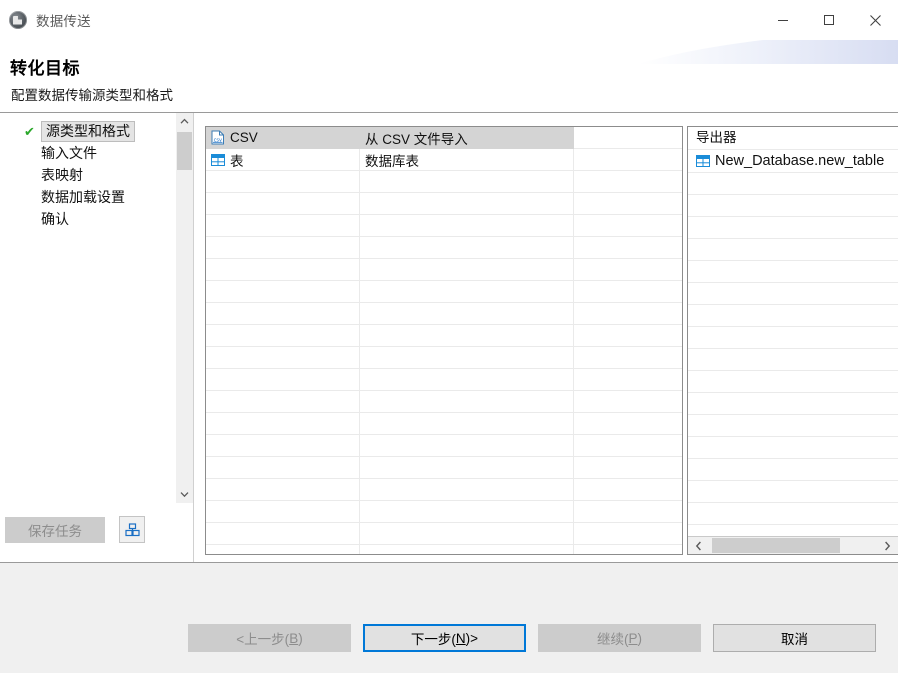  Describe the element at coordinates (184, 308) in the screenshot. I see `tree-vertical-scrollbar` at that location.